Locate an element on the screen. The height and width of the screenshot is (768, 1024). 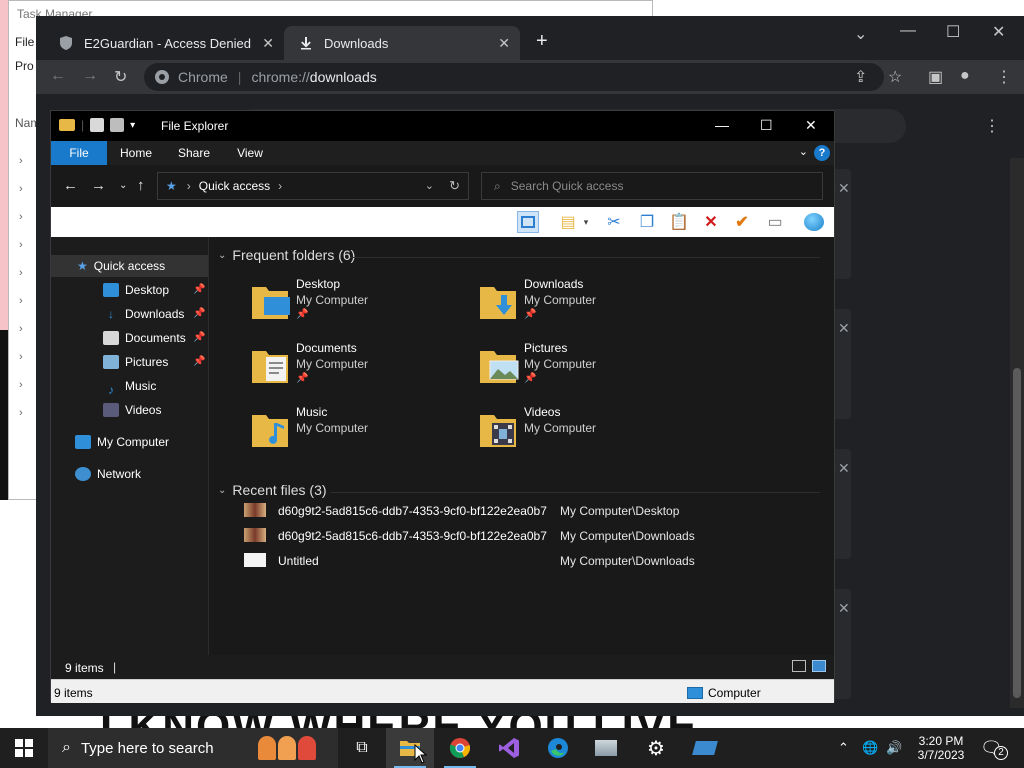
taskbar-search-input: ⌕ Type here to search is located at coordinates (193, 748).